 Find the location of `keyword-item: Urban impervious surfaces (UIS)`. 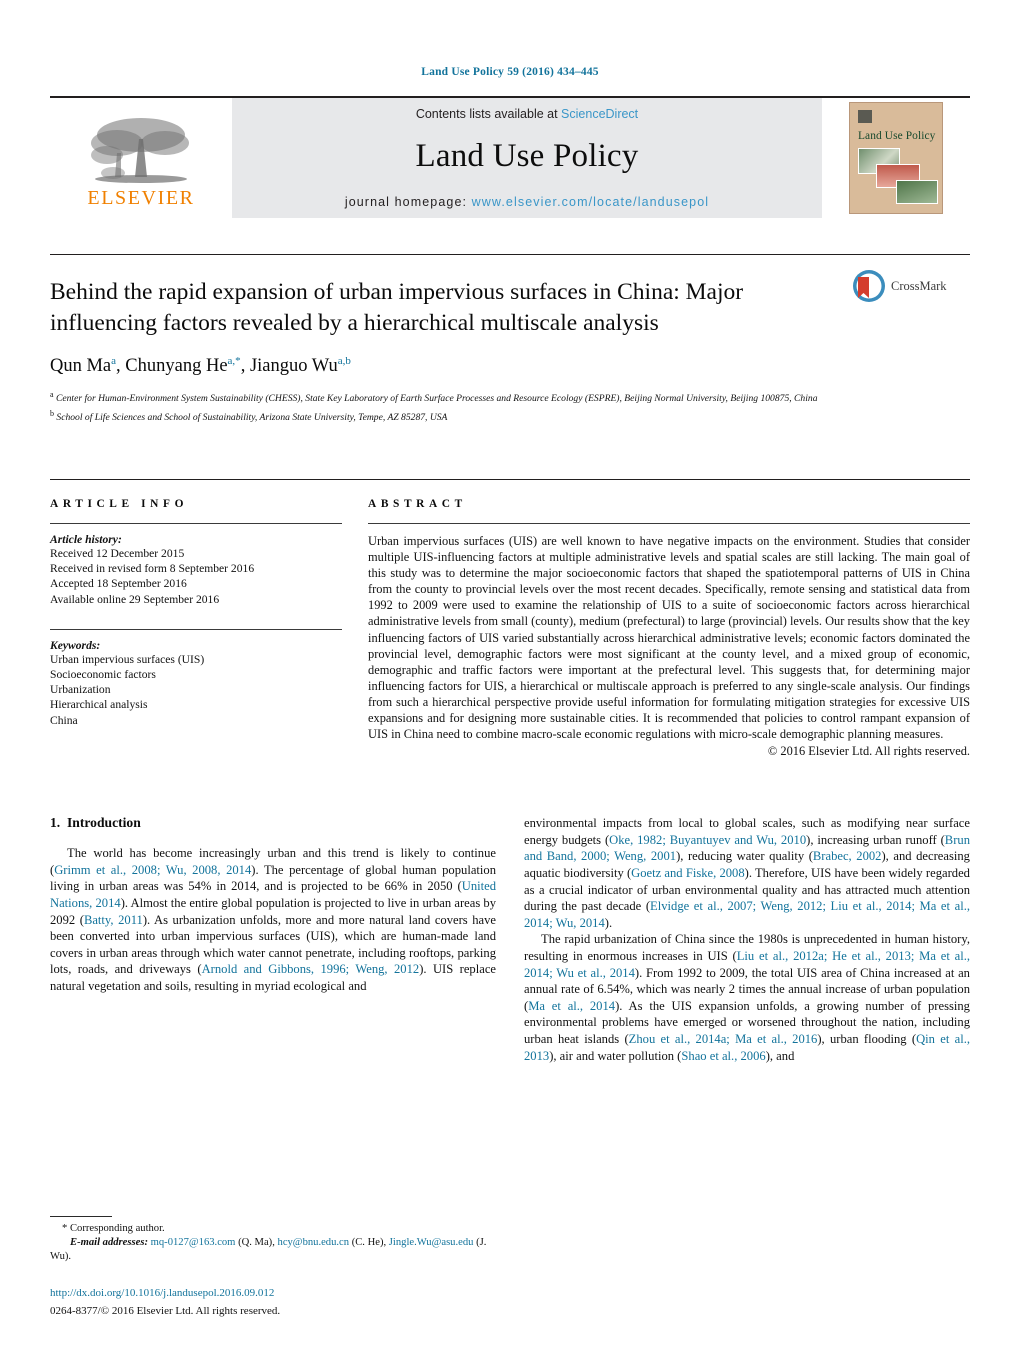

keyword-item: Urban impervious surfaces (UIS) is located at coordinates (127, 659).